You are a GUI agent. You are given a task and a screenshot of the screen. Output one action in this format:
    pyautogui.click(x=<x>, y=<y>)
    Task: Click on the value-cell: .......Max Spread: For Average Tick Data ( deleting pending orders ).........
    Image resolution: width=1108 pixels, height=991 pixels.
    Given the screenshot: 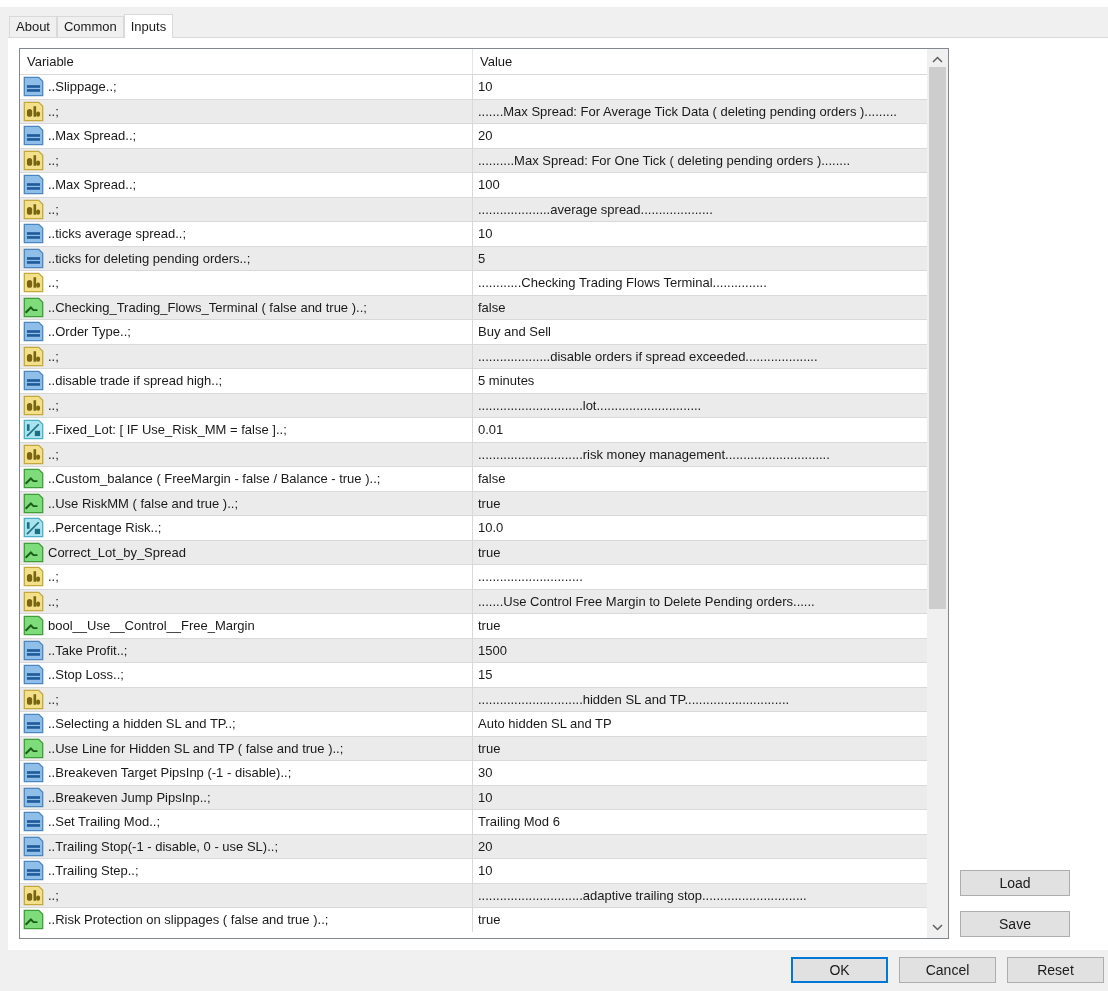 What is the action you would take?
    pyautogui.click(x=687, y=111)
    